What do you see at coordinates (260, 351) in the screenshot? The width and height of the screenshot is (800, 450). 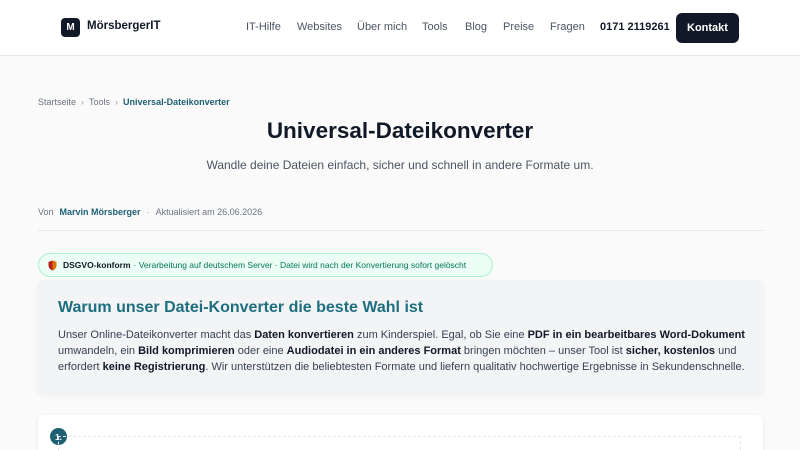 I see `card-text-part: oder eine` at bounding box center [260, 351].